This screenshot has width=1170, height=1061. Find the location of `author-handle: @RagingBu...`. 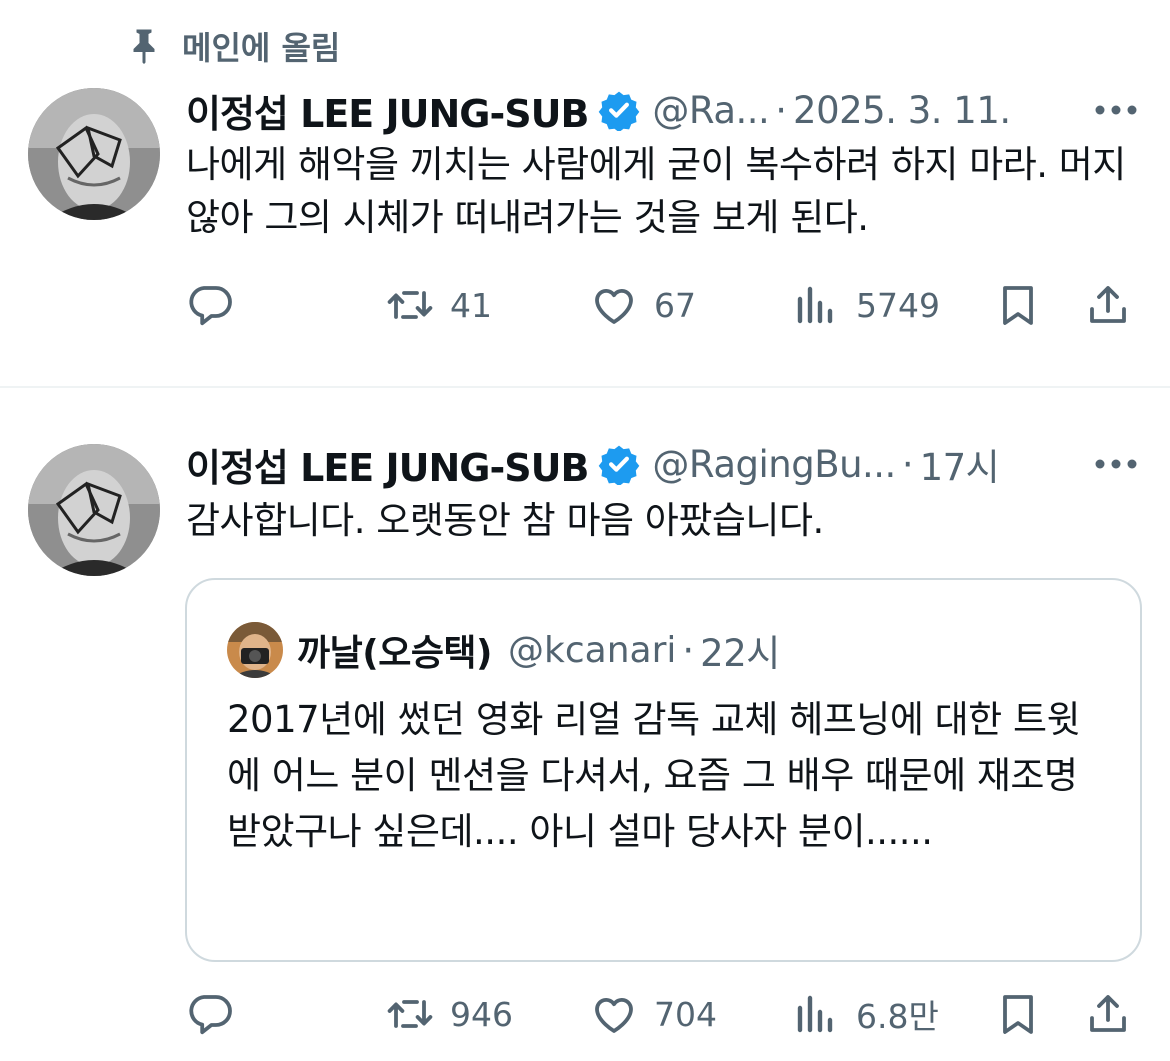

author-handle: @RagingBu... is located at coordinates (774, 464).